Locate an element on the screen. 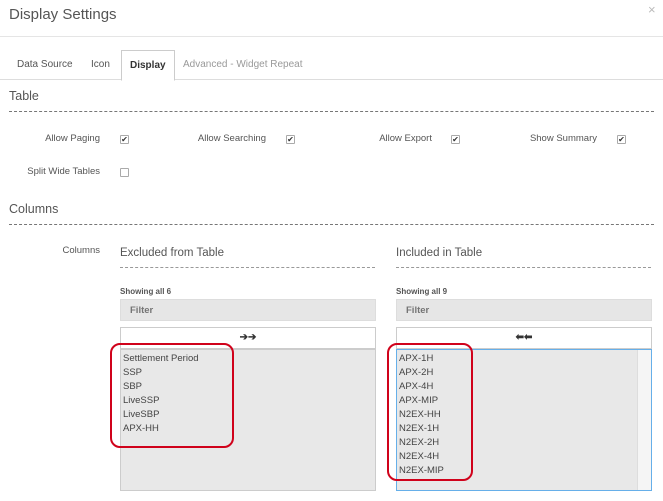 The image size is (663, 501). list-item: SSP is located at coordinates (132, 372).